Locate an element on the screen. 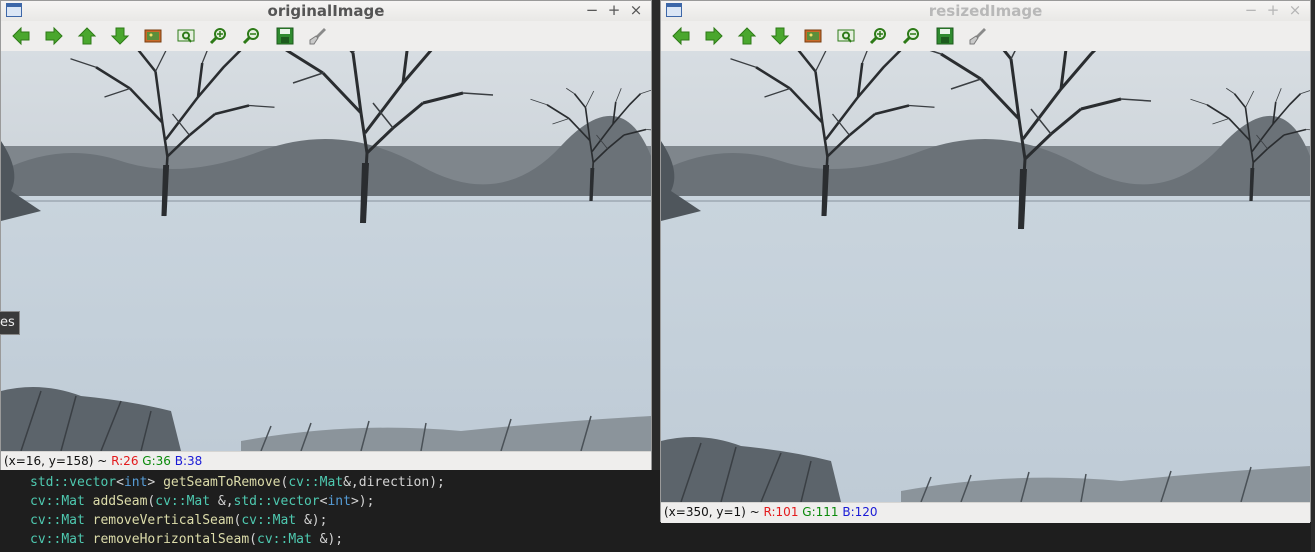 The image size is (1315, 552). code-token: ( is located at coordinates (253, 539).